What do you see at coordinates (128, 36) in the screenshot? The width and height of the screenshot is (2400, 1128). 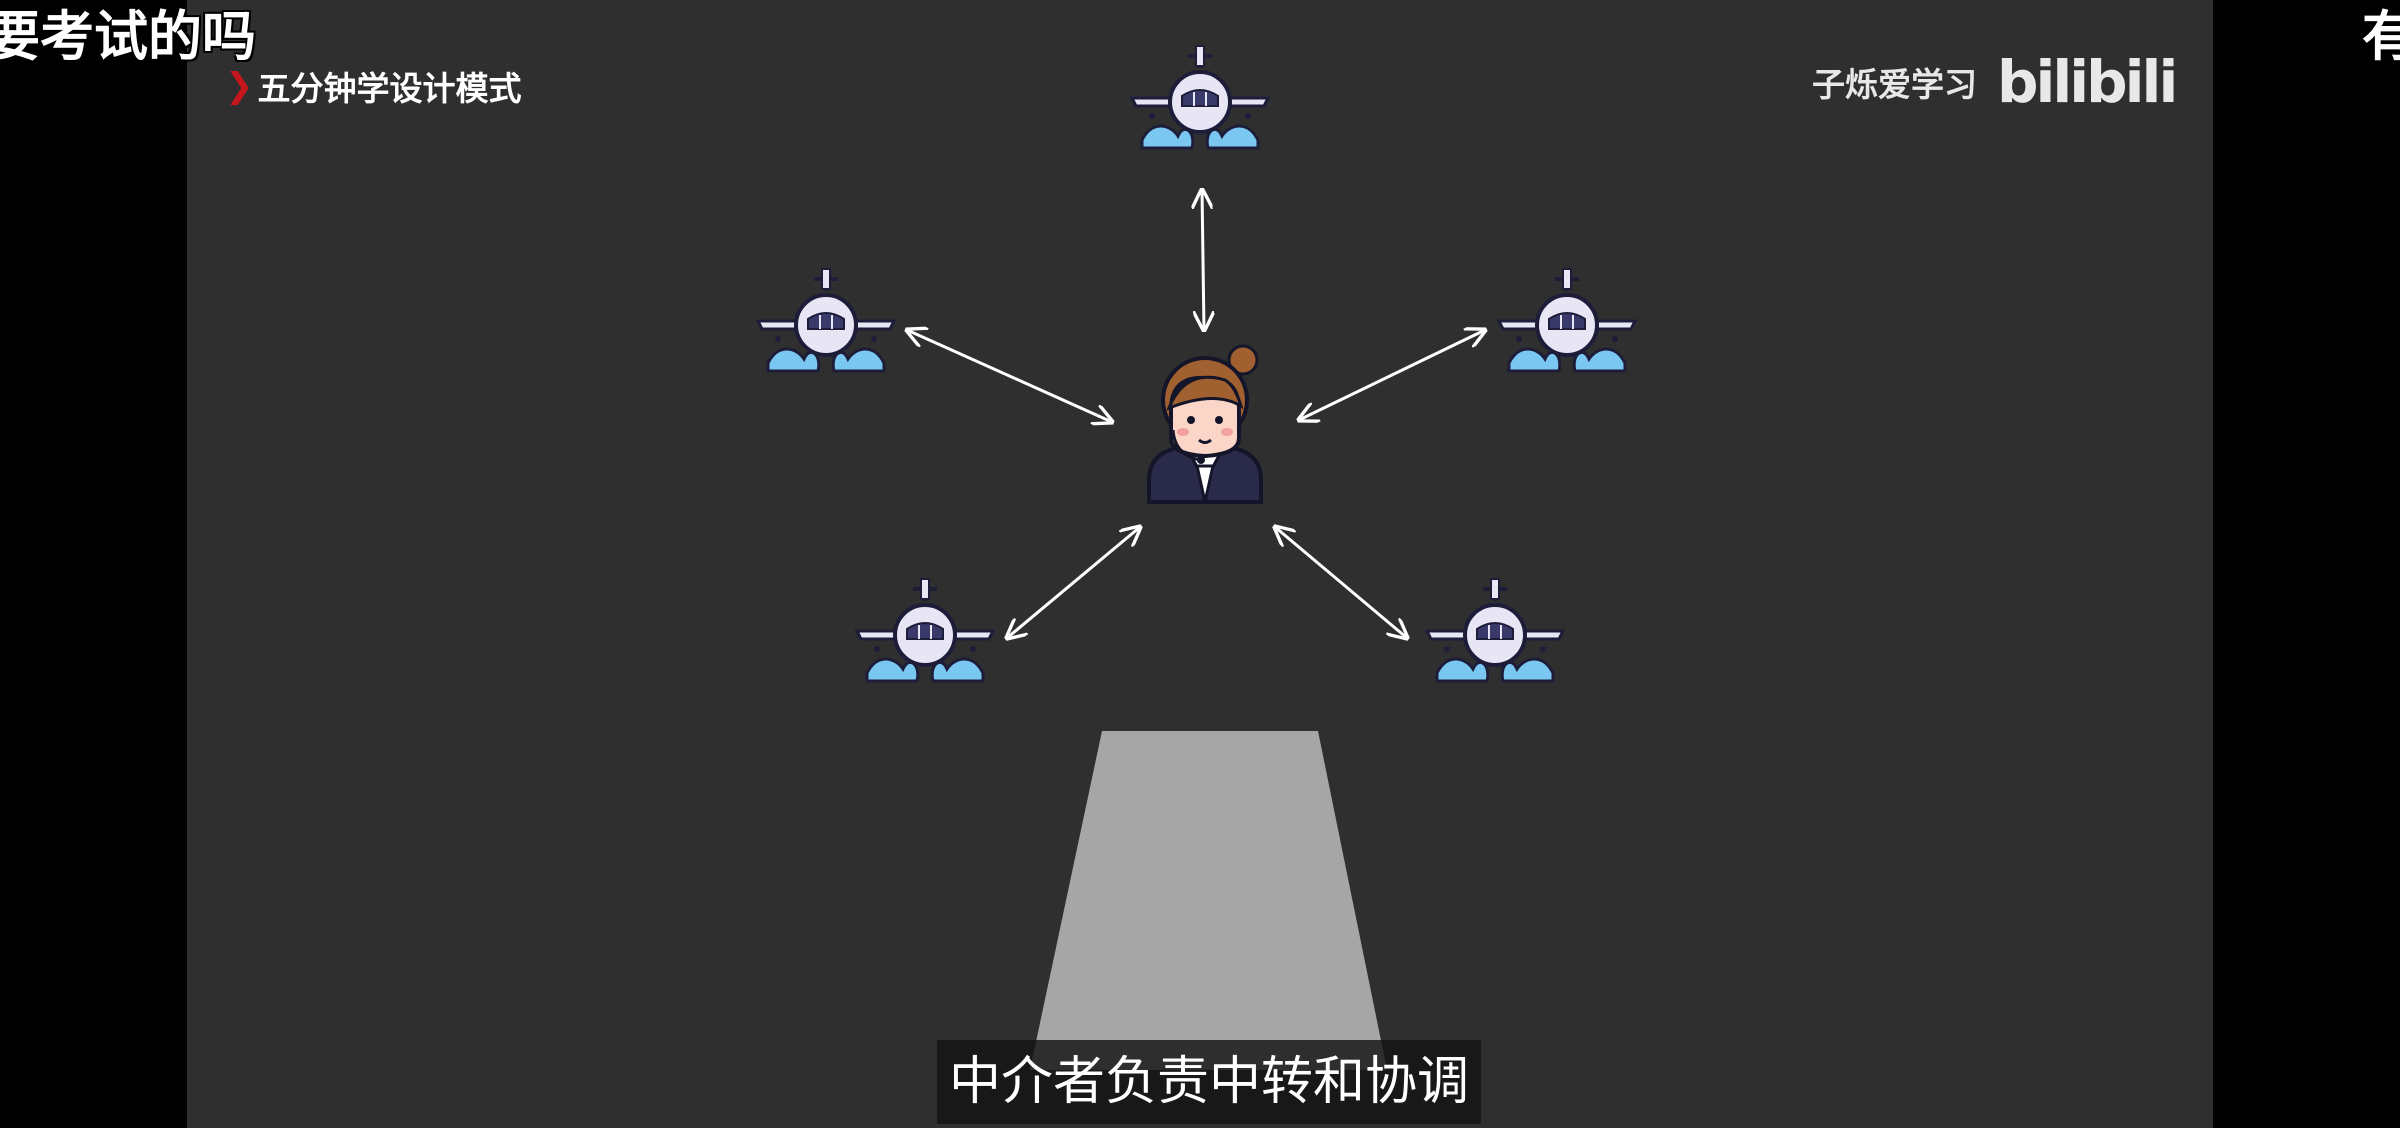 I see `danmaku-comment: 要考试的吗` at bounding box center [128, 36].